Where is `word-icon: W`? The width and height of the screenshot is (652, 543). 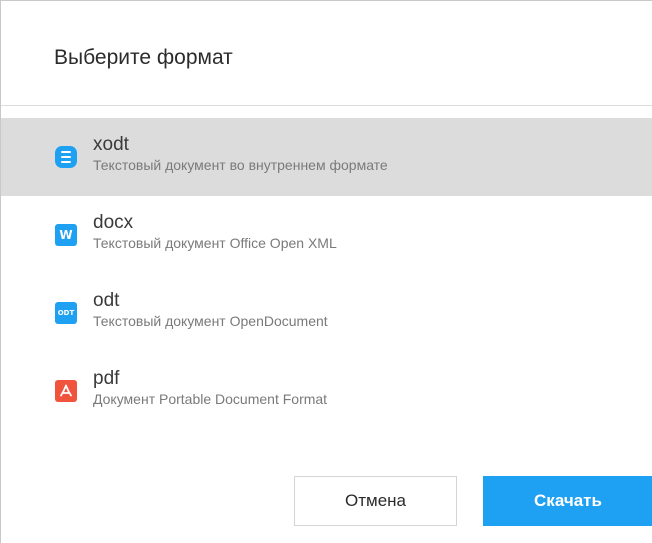
word-icon: W is located at coordinates (66, 235).